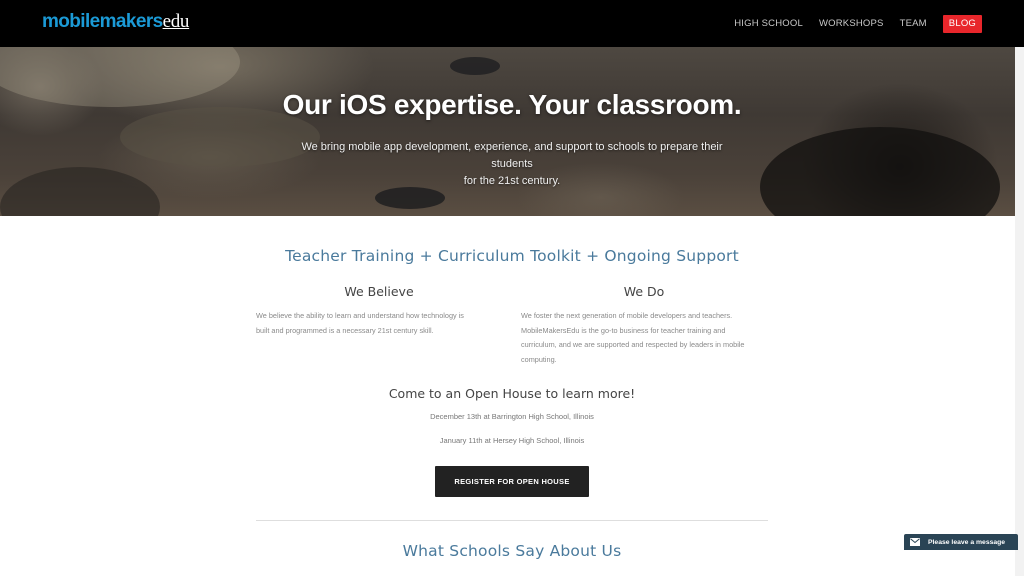  What do you see at coordinates (102, 21) in the screenshot?
I see `logo-text-mobilemakers: mobilemakers` at bounding box center [102, 21].